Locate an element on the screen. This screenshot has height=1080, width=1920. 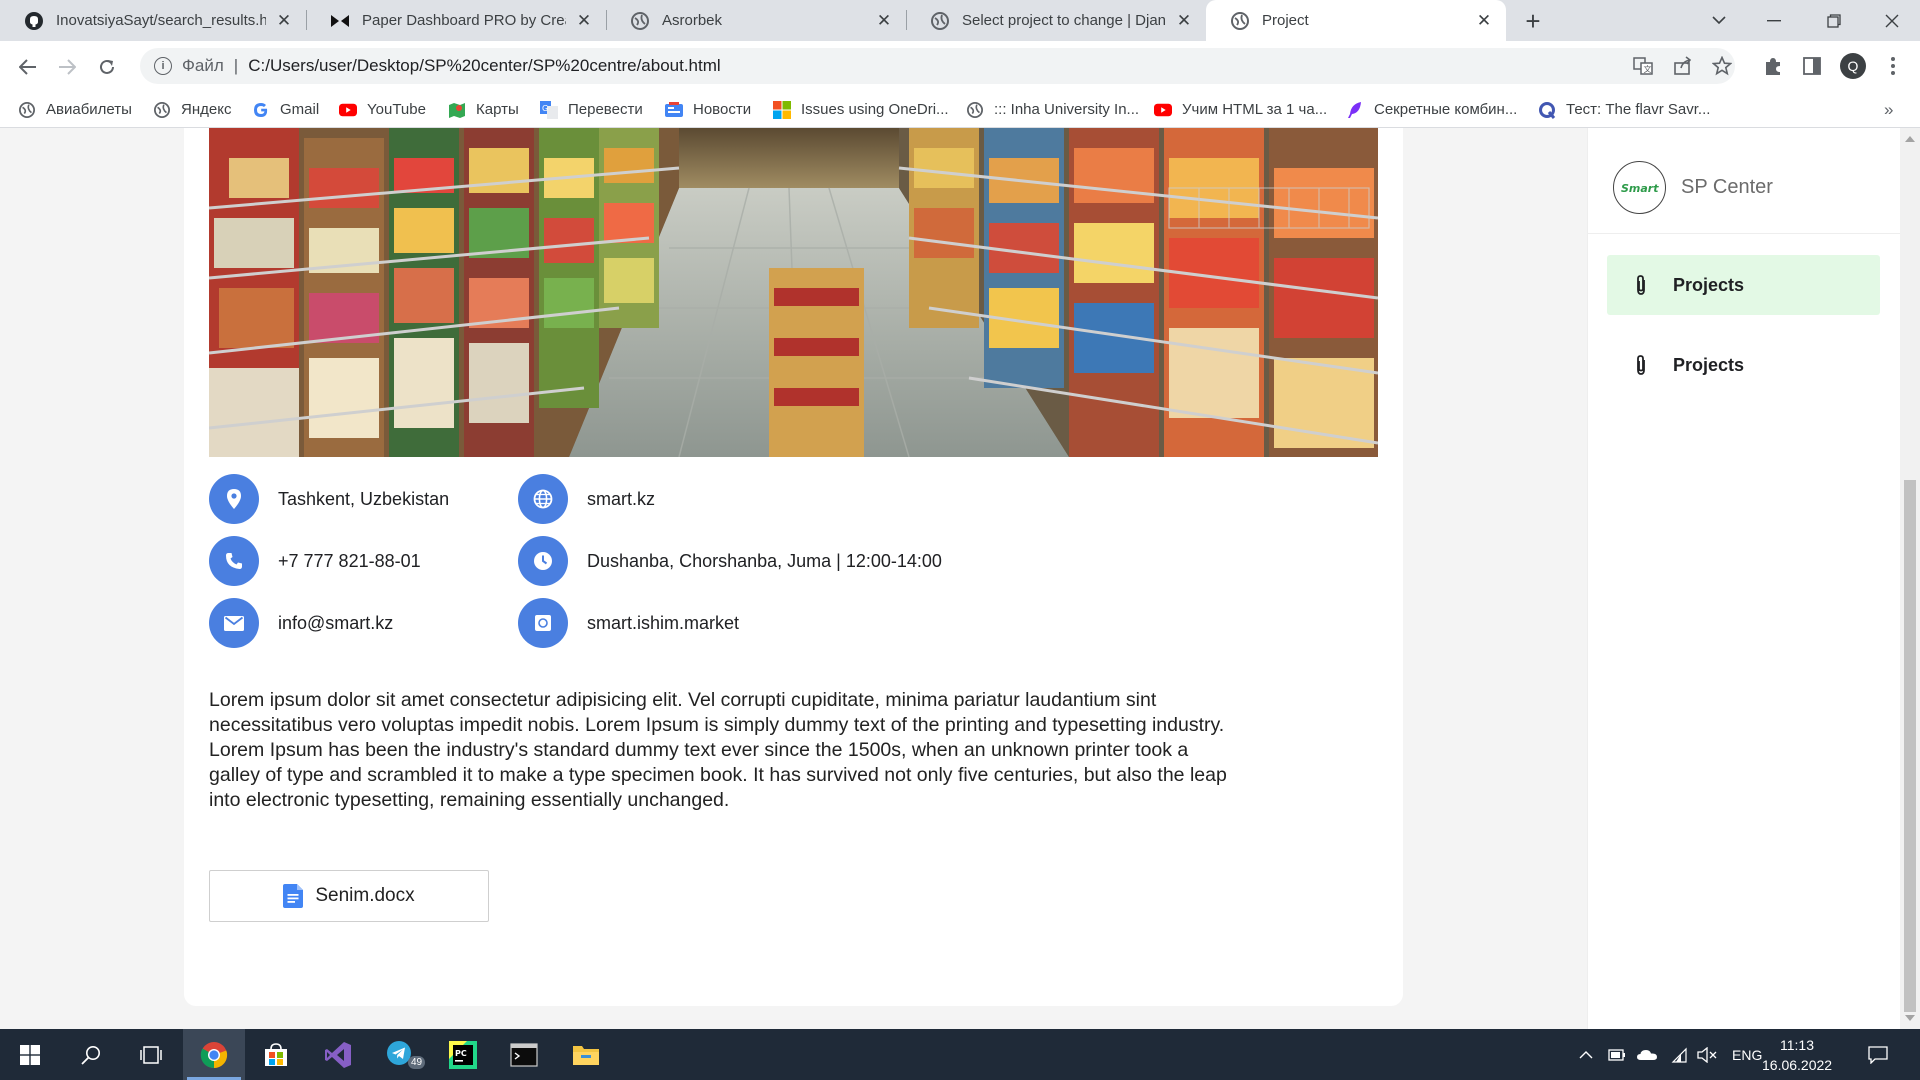
more-bookmarks-button: » is located at coordinates (1888, 109).